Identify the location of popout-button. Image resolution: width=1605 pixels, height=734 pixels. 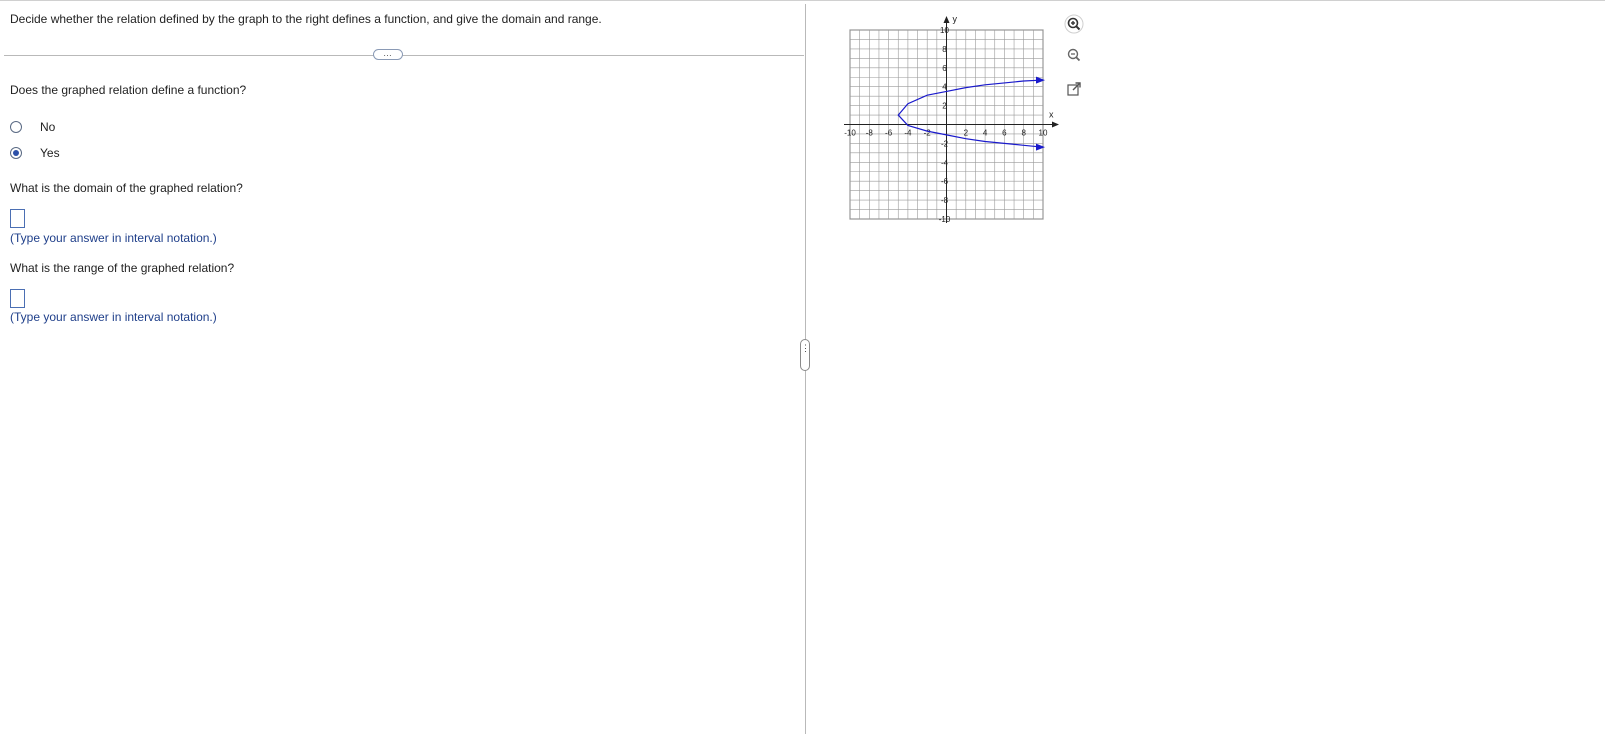
(1074, 90).